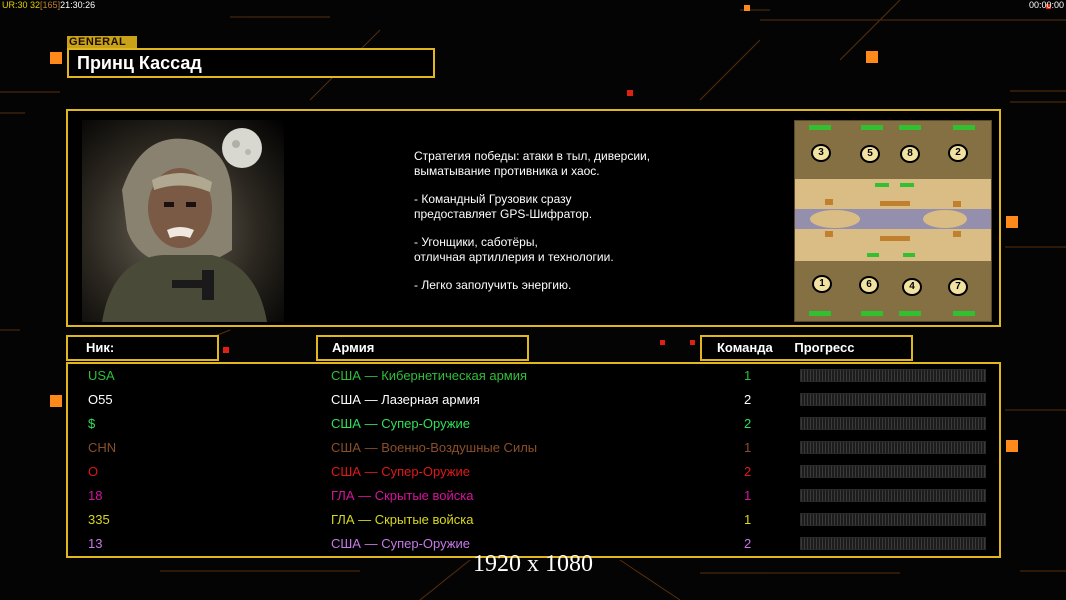  What do you see at coordinates (251, 63) in the screenshot?
I see `general-name: Принц Кассад` at bounding box center [251, 63].